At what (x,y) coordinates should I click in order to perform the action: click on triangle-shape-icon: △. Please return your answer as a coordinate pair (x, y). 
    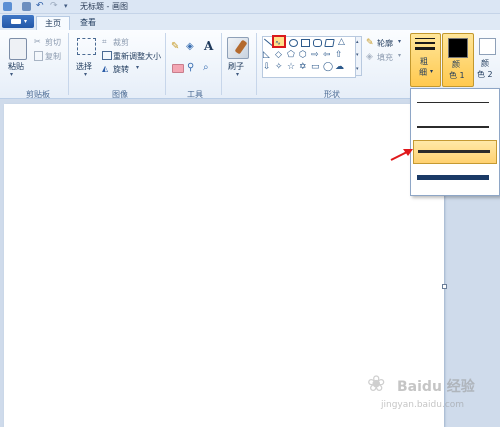
    Looking at the image, I should click on (341, 42).